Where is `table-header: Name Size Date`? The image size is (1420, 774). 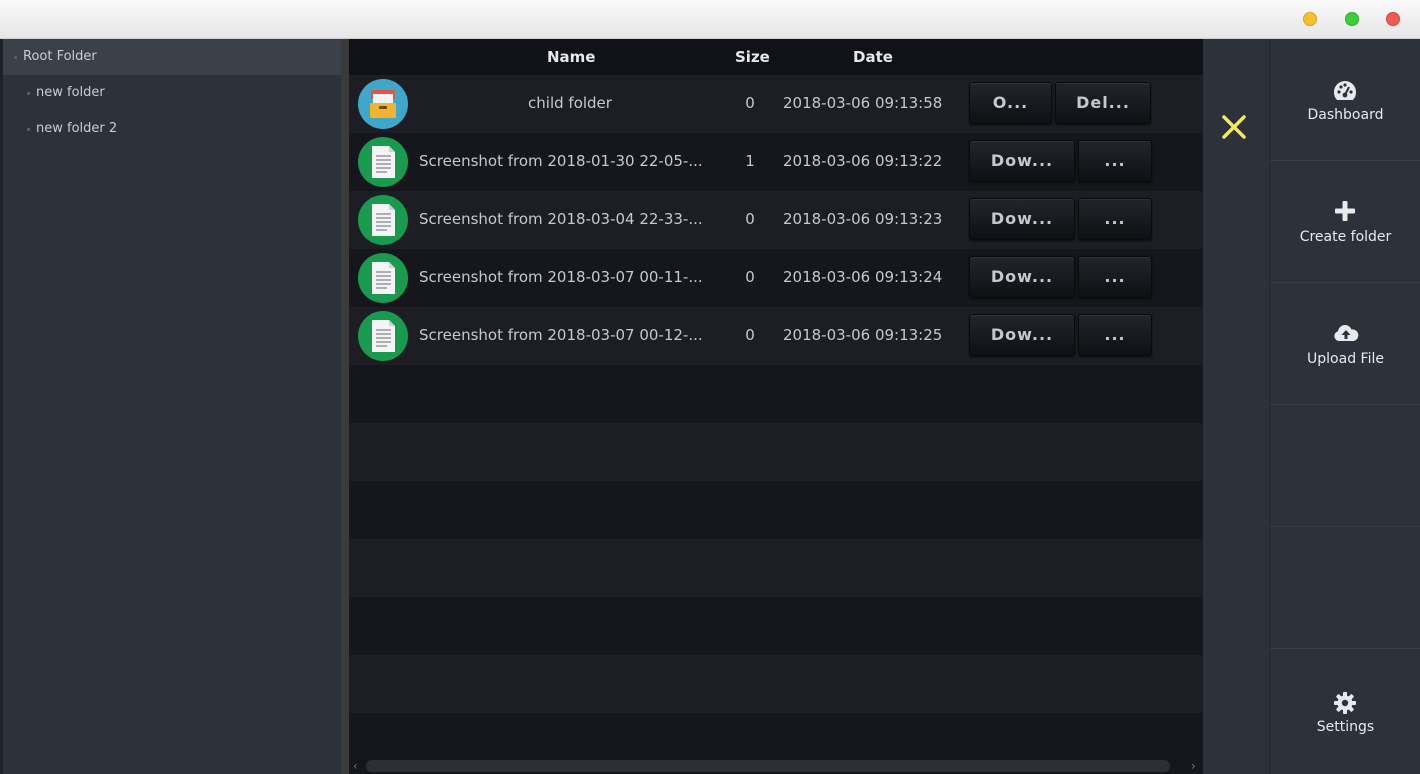
table-header: Name Size Date is located at coordinates (776, 57).